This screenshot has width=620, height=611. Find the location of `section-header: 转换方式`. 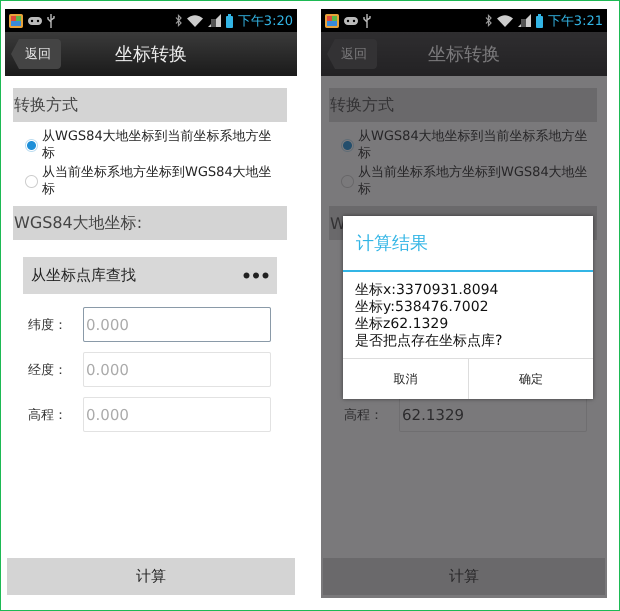

section-header: 转换方式 is located at coordinates (150, 105).